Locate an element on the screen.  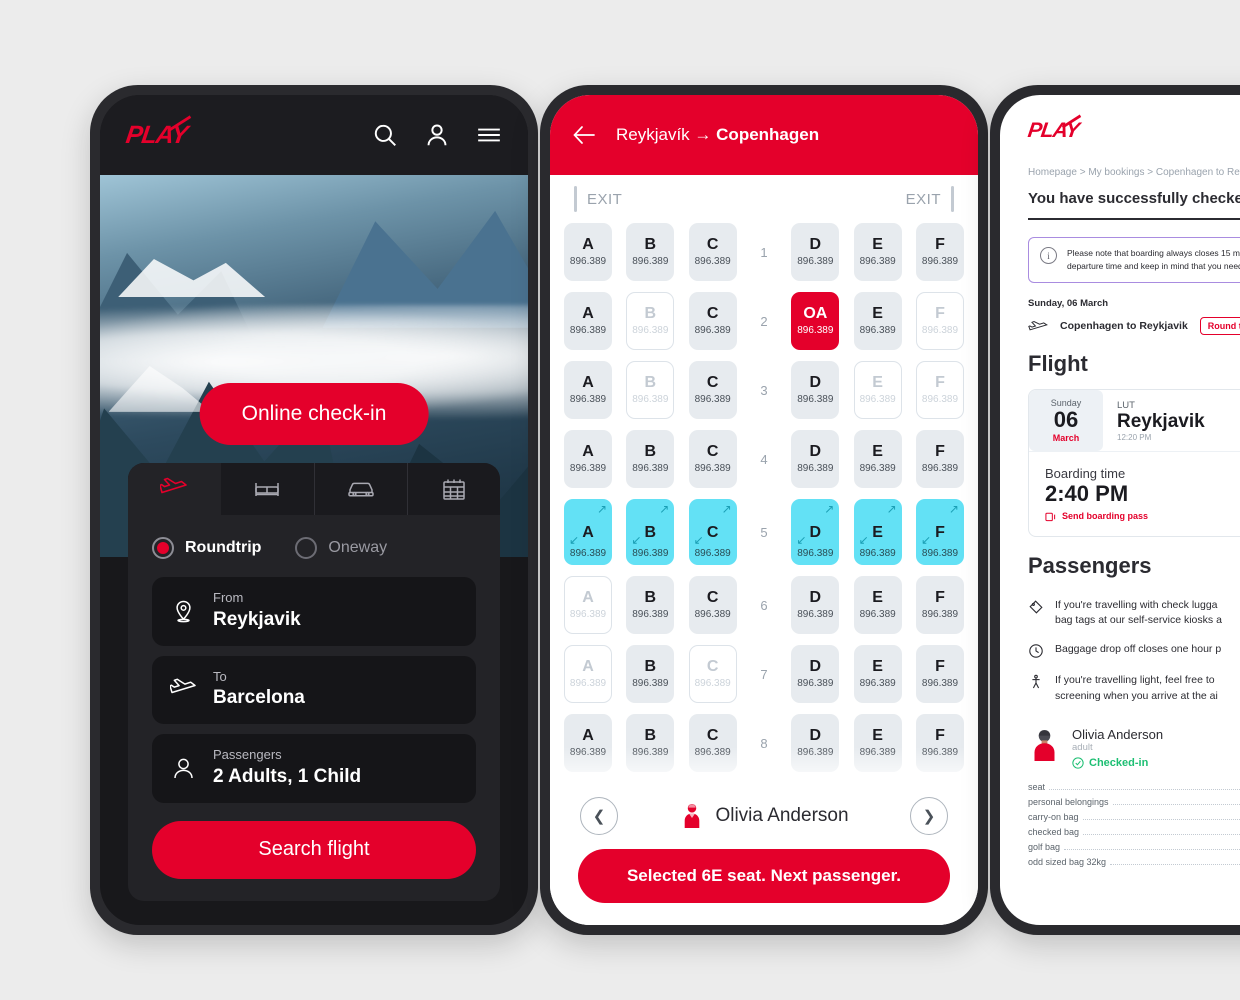
status-badge-label: Checked-in is located at coordinates (1119, 762).